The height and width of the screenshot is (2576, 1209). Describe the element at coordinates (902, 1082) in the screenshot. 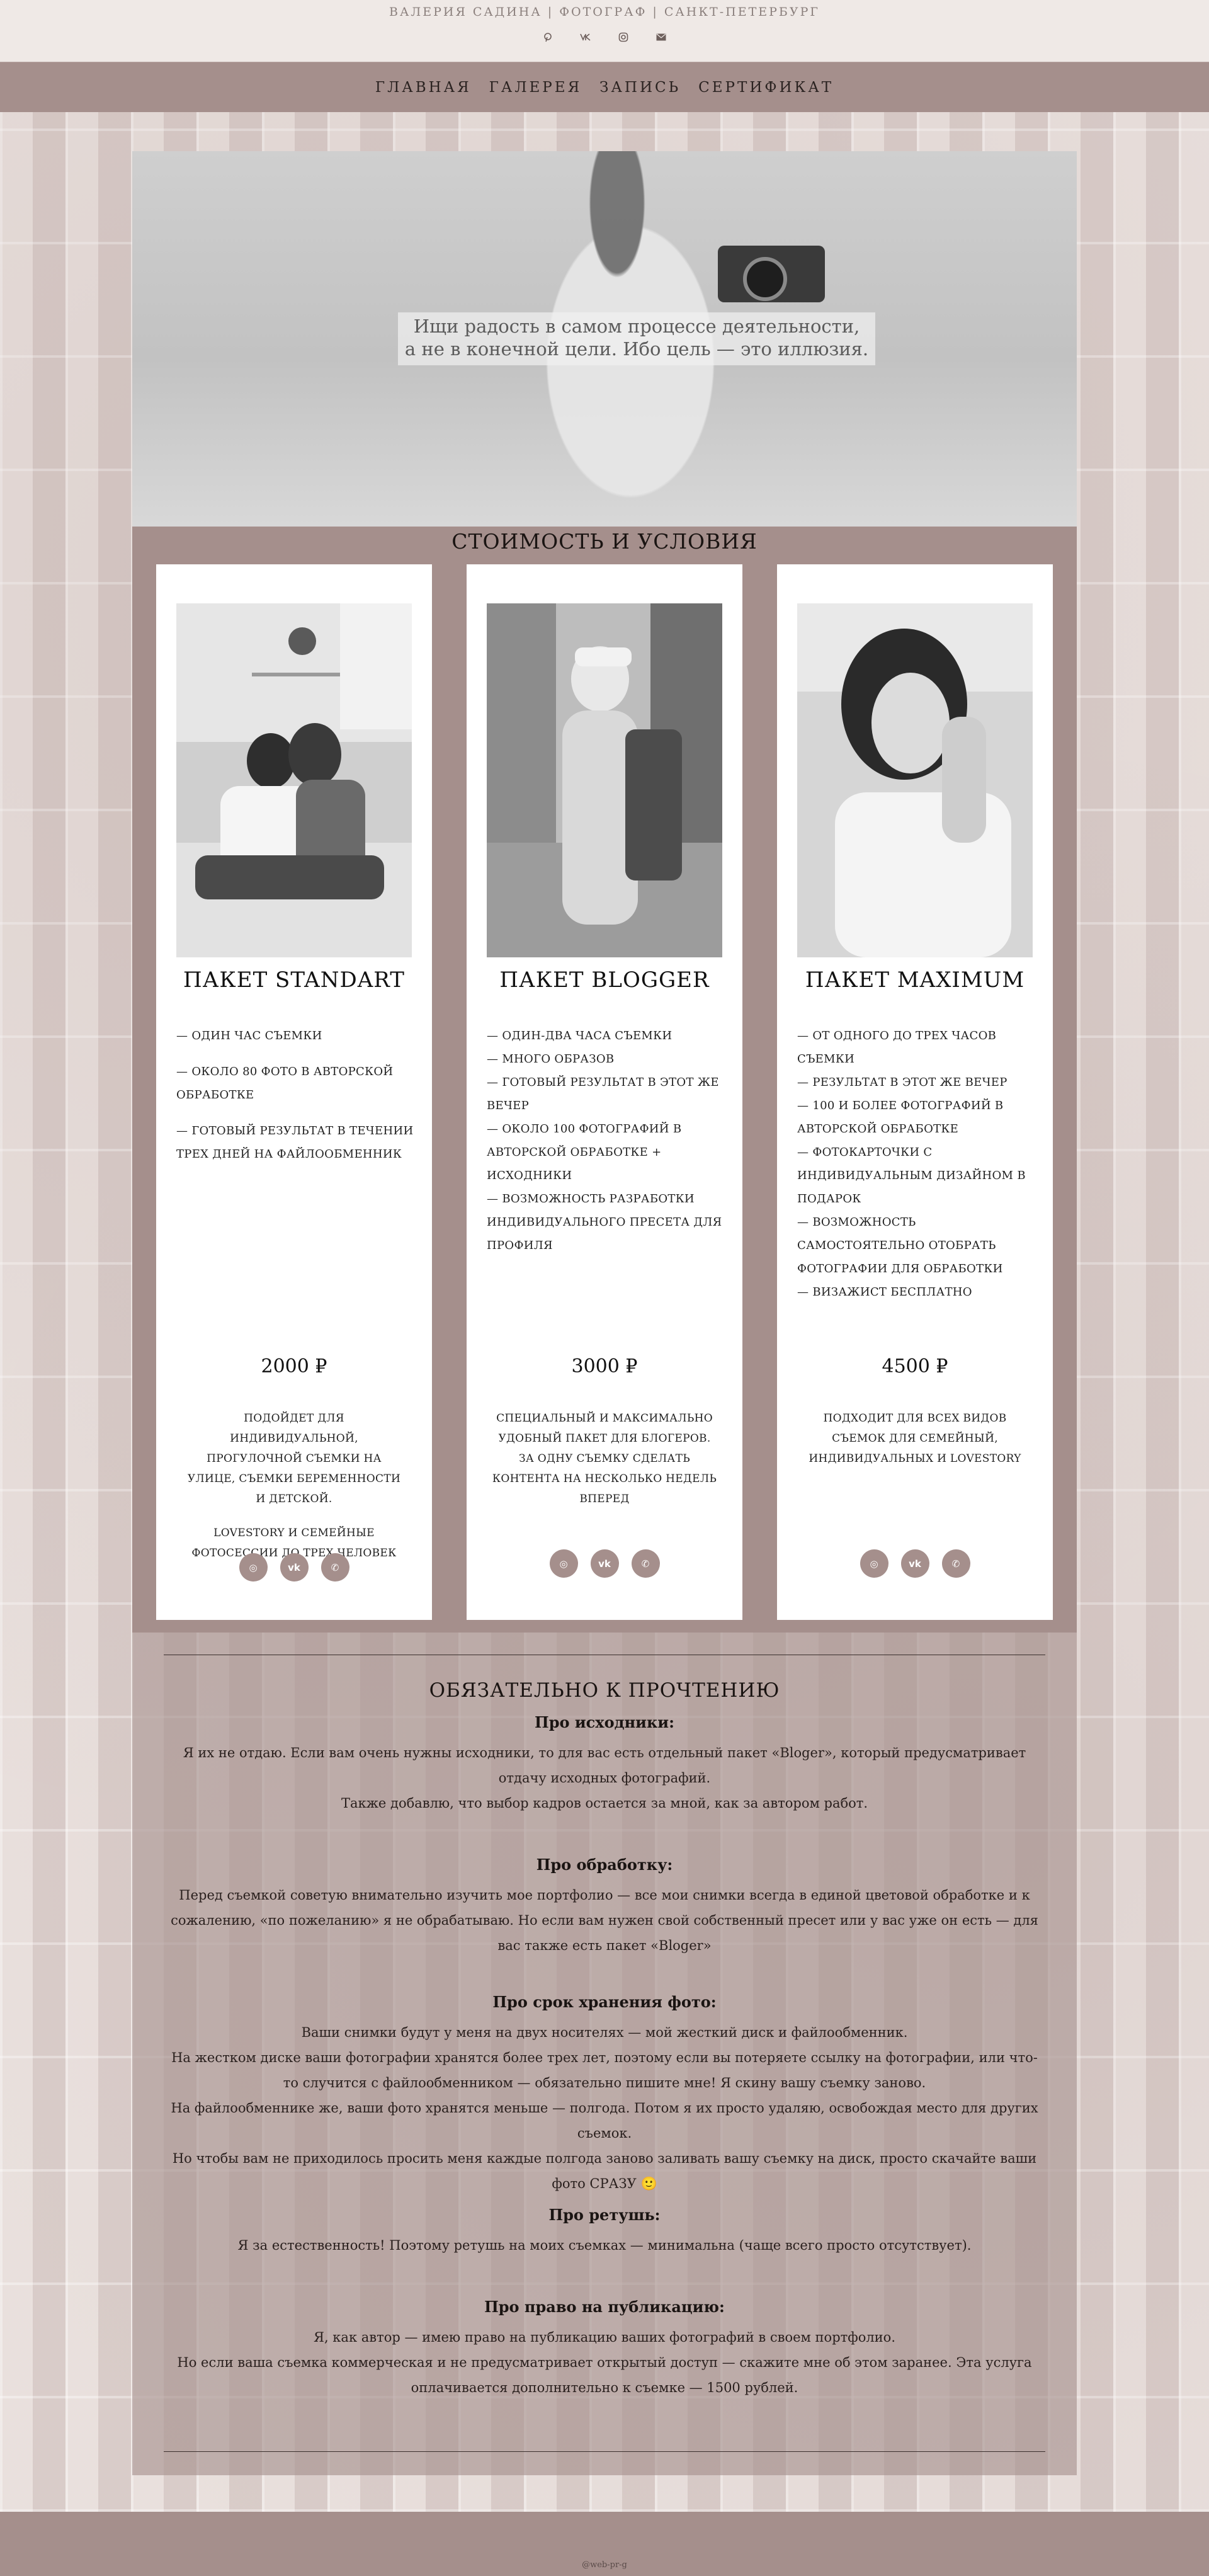

I see `feature-item: — РЕЗУЛЬТАТ В ЭТОТ ЖЕ ВЕЧЕР` at that location.